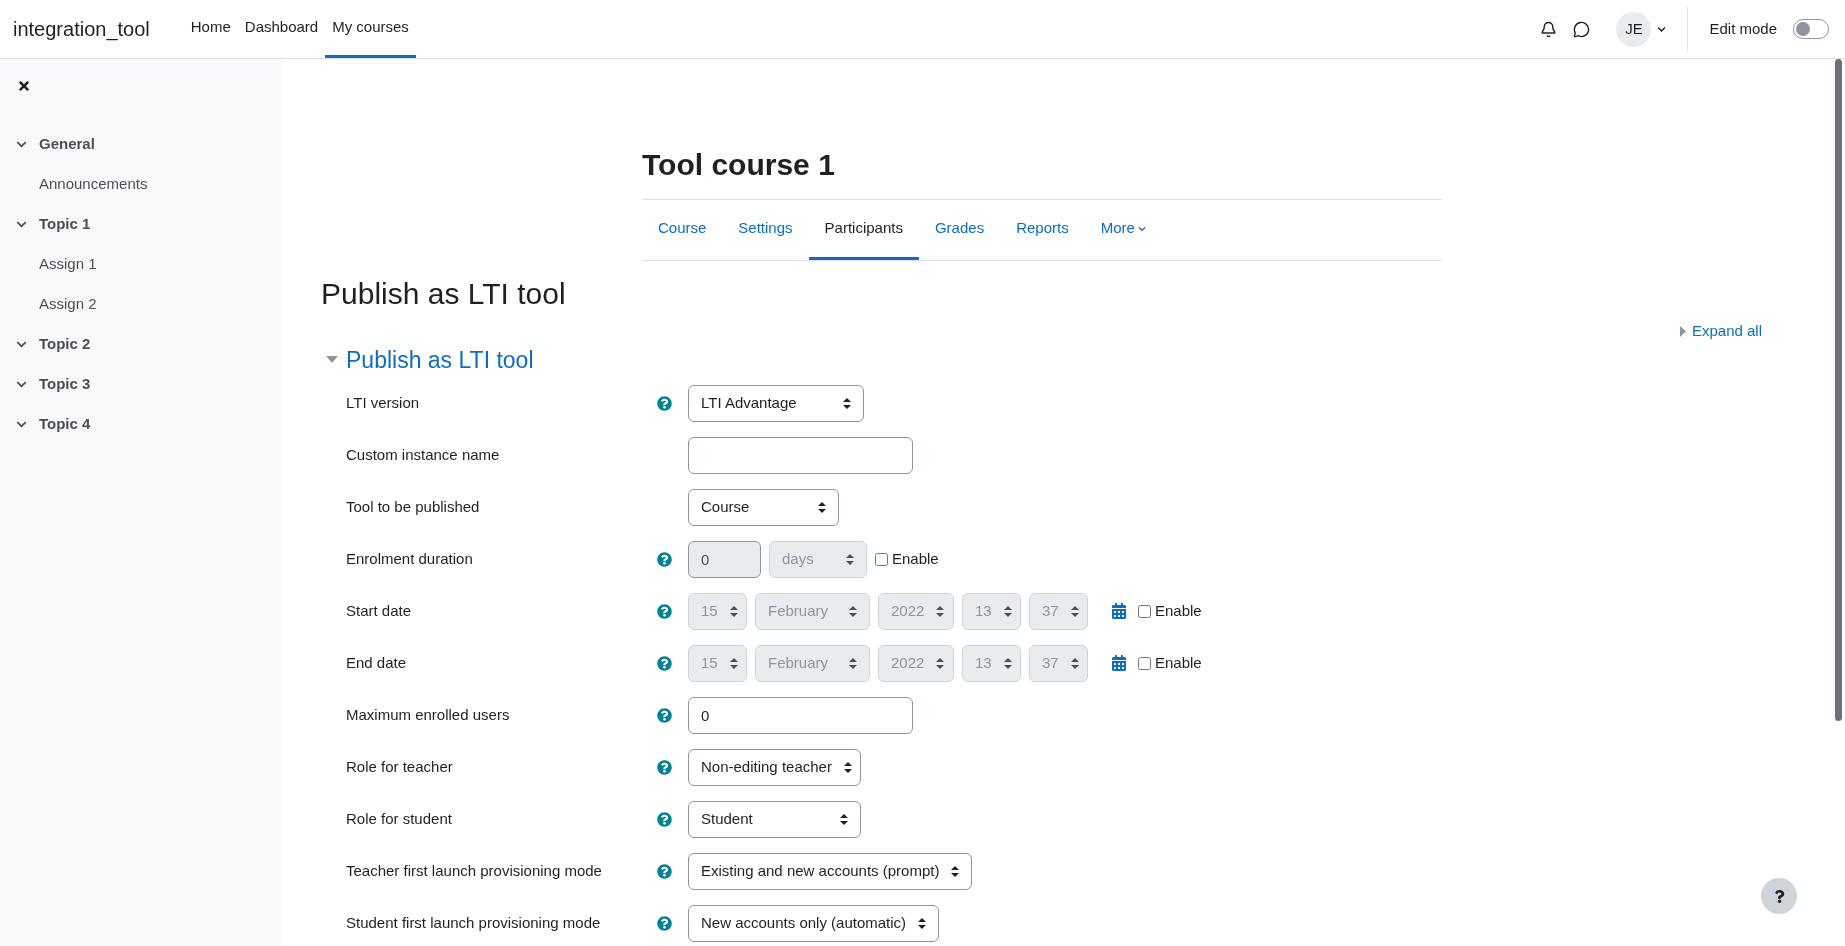  I want to click on nav-link: Dashboard, so click(281, 29).